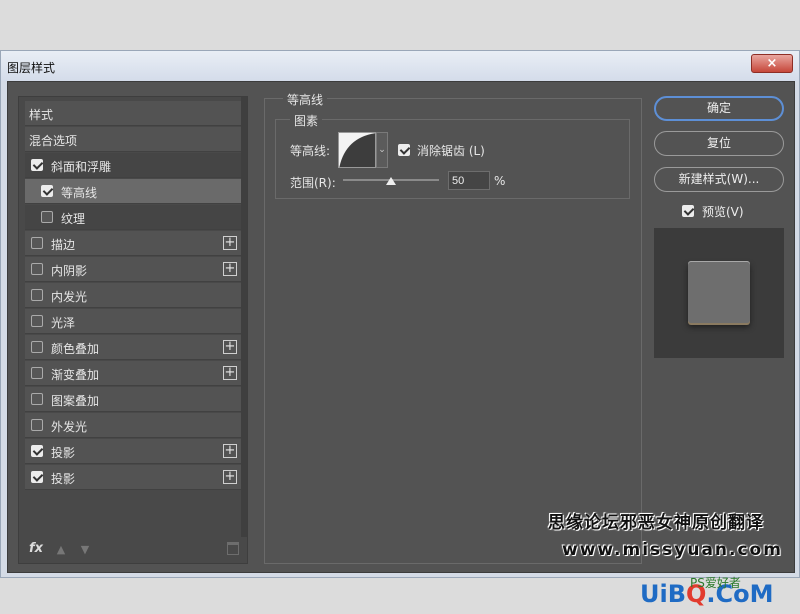 Image resolution: width=800 pixels, height=614 pixels. I want to click on close-button: ×, so click(772, 63).